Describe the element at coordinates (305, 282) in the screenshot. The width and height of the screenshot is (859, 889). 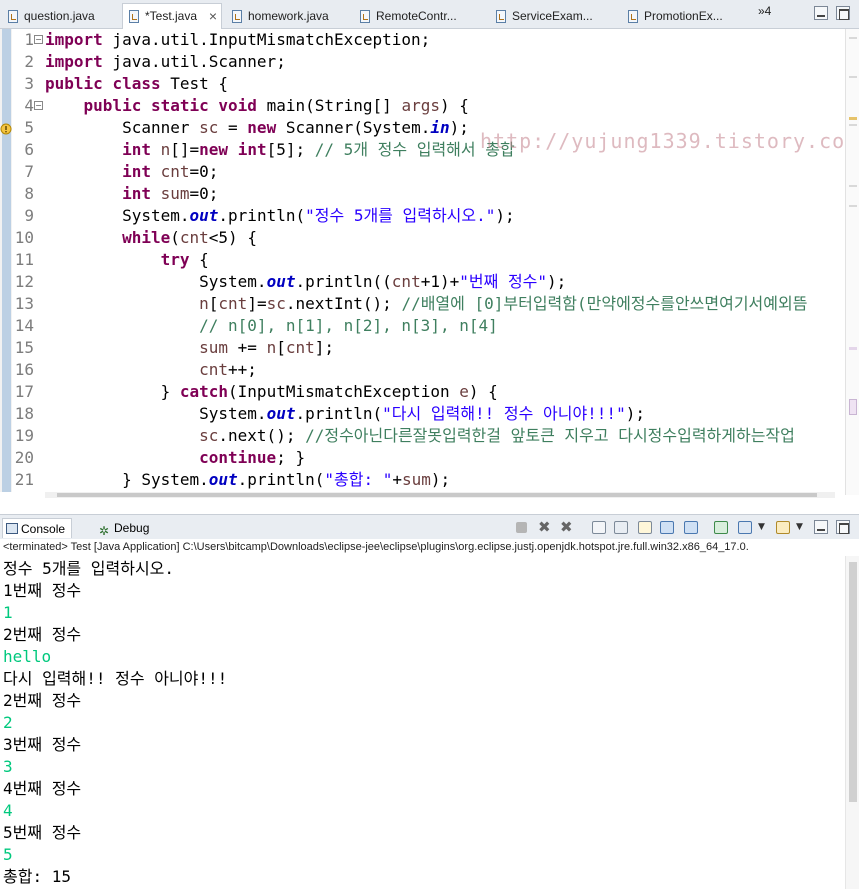
I see `code-line: System.out.println((cnt+1)+"번째 정수");` at that location.